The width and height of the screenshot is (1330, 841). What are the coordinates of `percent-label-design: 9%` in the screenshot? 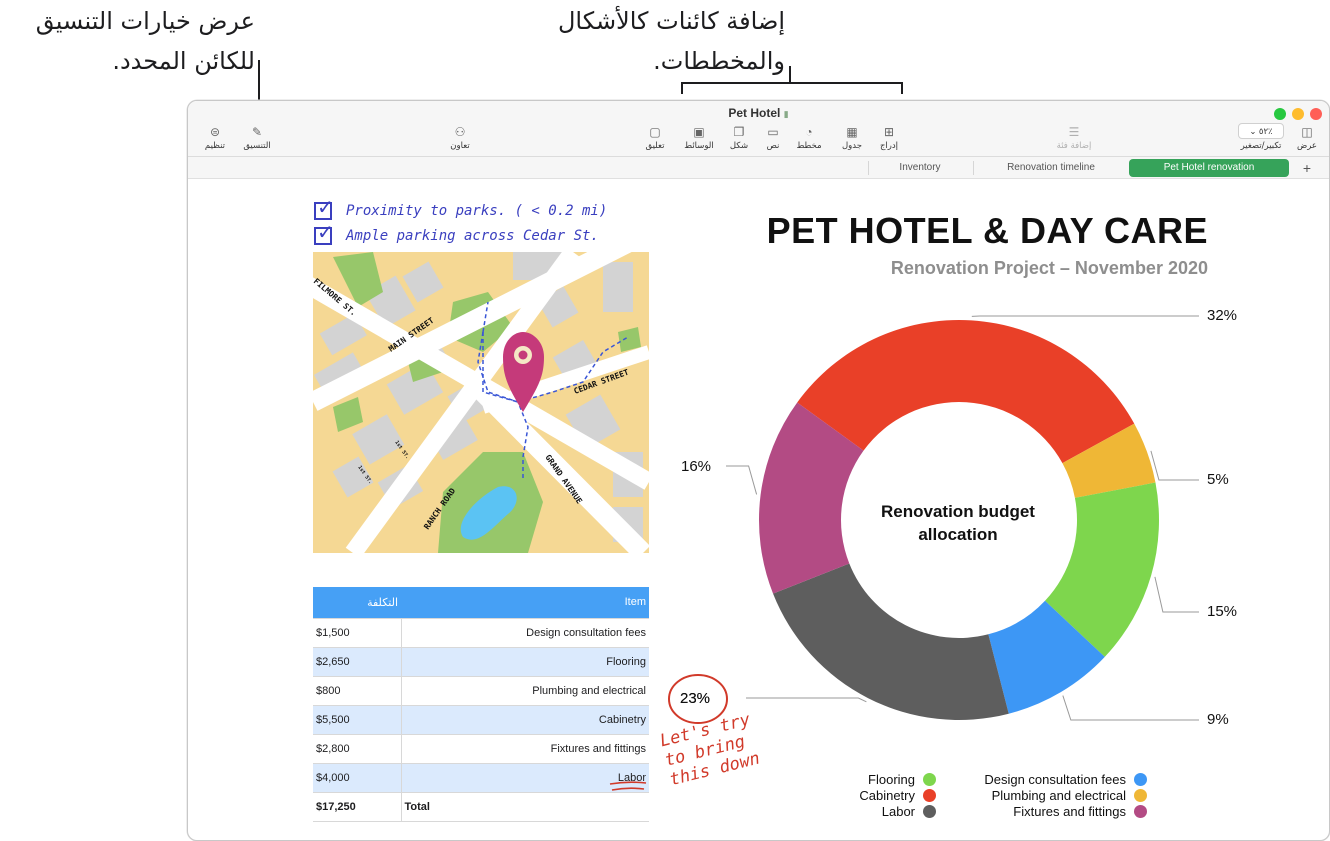 It's located at (1218, 719).